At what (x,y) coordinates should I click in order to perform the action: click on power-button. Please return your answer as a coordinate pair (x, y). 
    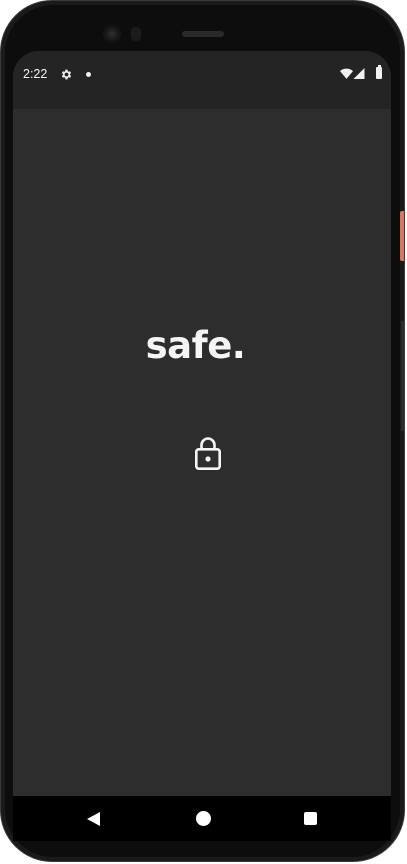
    Looking at the image, I should click on (402, 236).